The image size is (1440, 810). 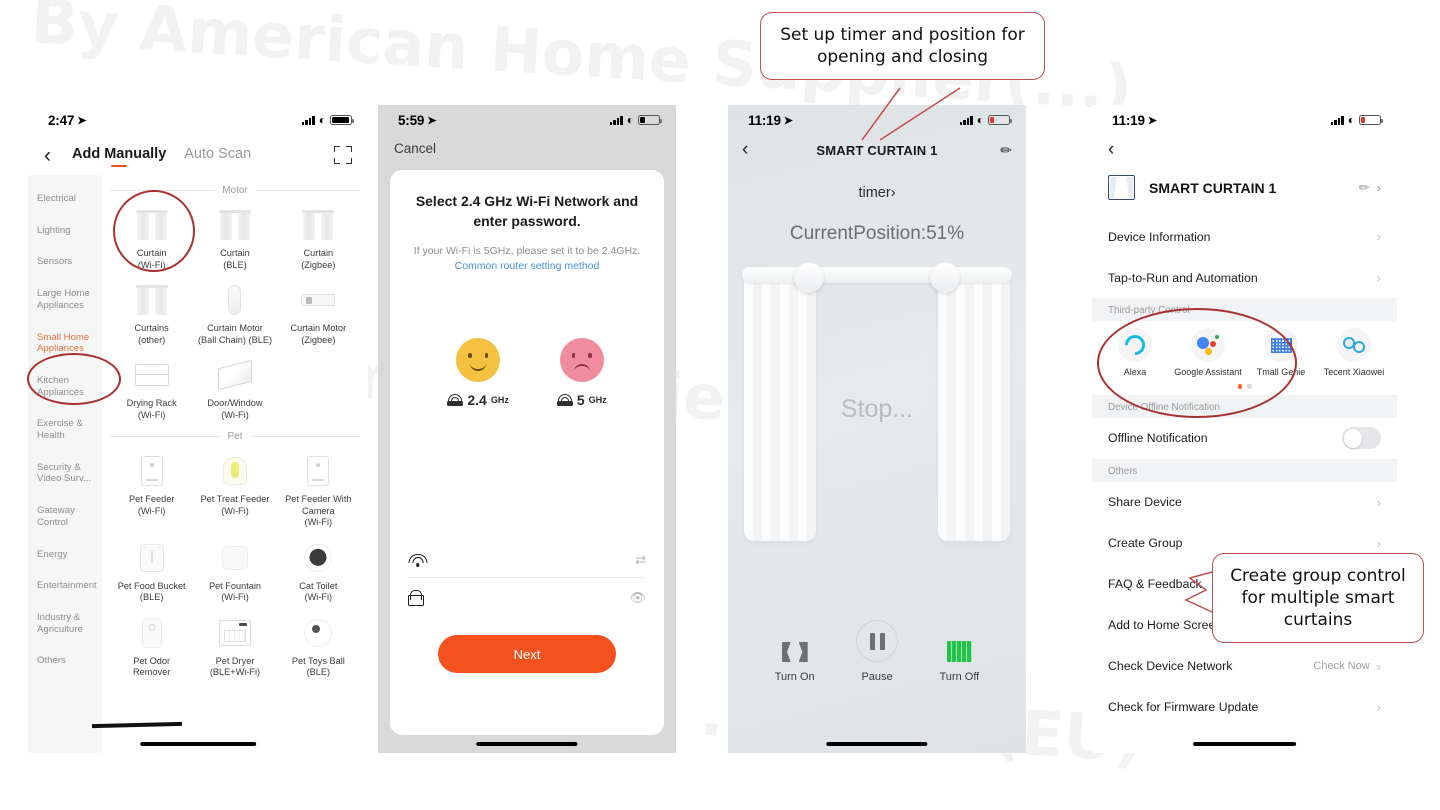 I want to click on pet-food-bucket-icon, so click(x=152, y=558).